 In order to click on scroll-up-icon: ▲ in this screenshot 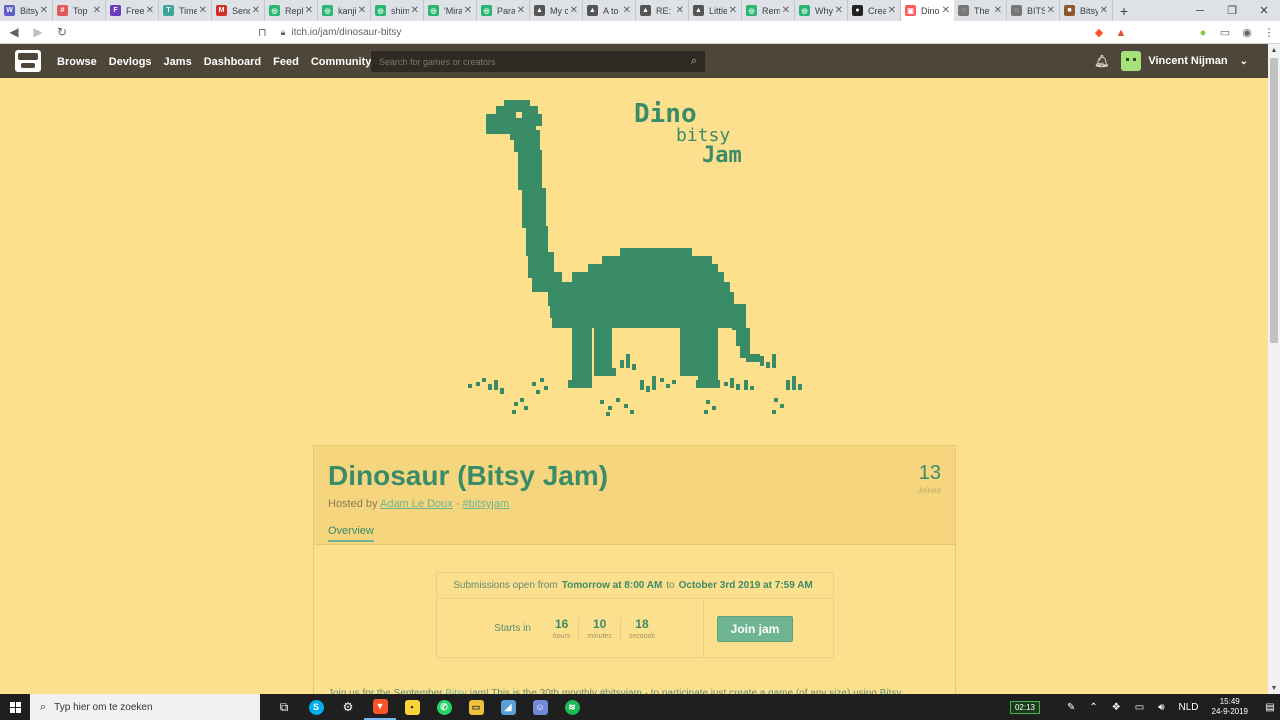, I will do `click(1274, 50)`.